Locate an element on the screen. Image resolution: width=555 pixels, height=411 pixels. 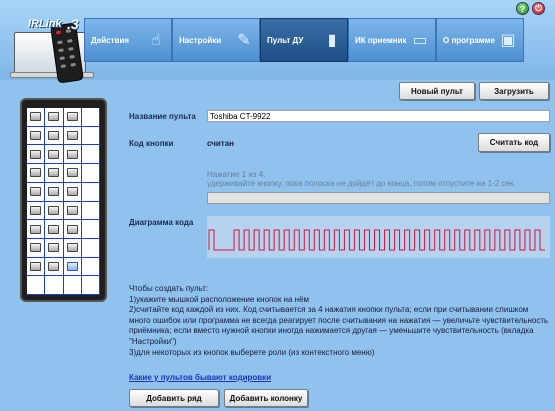
tab-actions: Действия ☝ is located at coordinates (128, 40).